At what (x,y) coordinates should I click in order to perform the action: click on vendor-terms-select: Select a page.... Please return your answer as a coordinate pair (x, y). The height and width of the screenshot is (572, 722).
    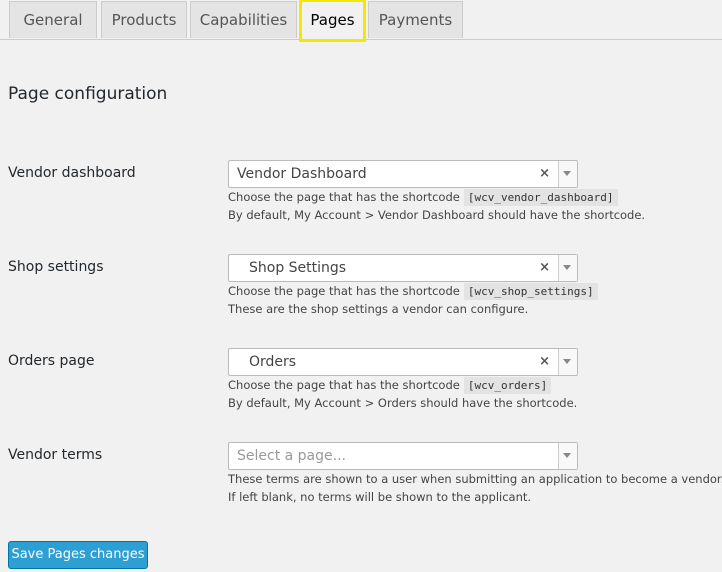
    Looking at the image, I should click on (403, 456).